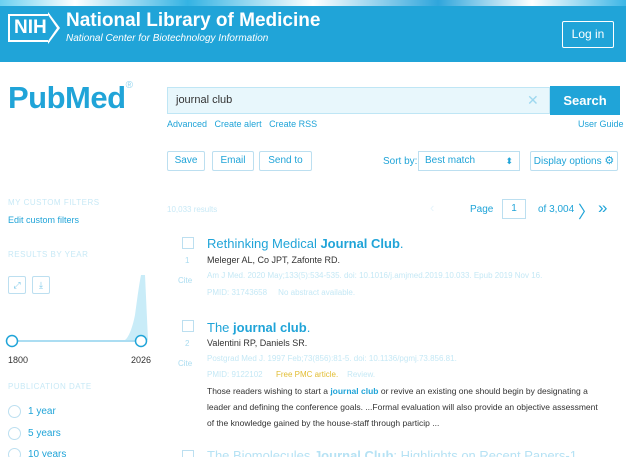  I want to click on result-2-title: The journal club., so click(258, 327).